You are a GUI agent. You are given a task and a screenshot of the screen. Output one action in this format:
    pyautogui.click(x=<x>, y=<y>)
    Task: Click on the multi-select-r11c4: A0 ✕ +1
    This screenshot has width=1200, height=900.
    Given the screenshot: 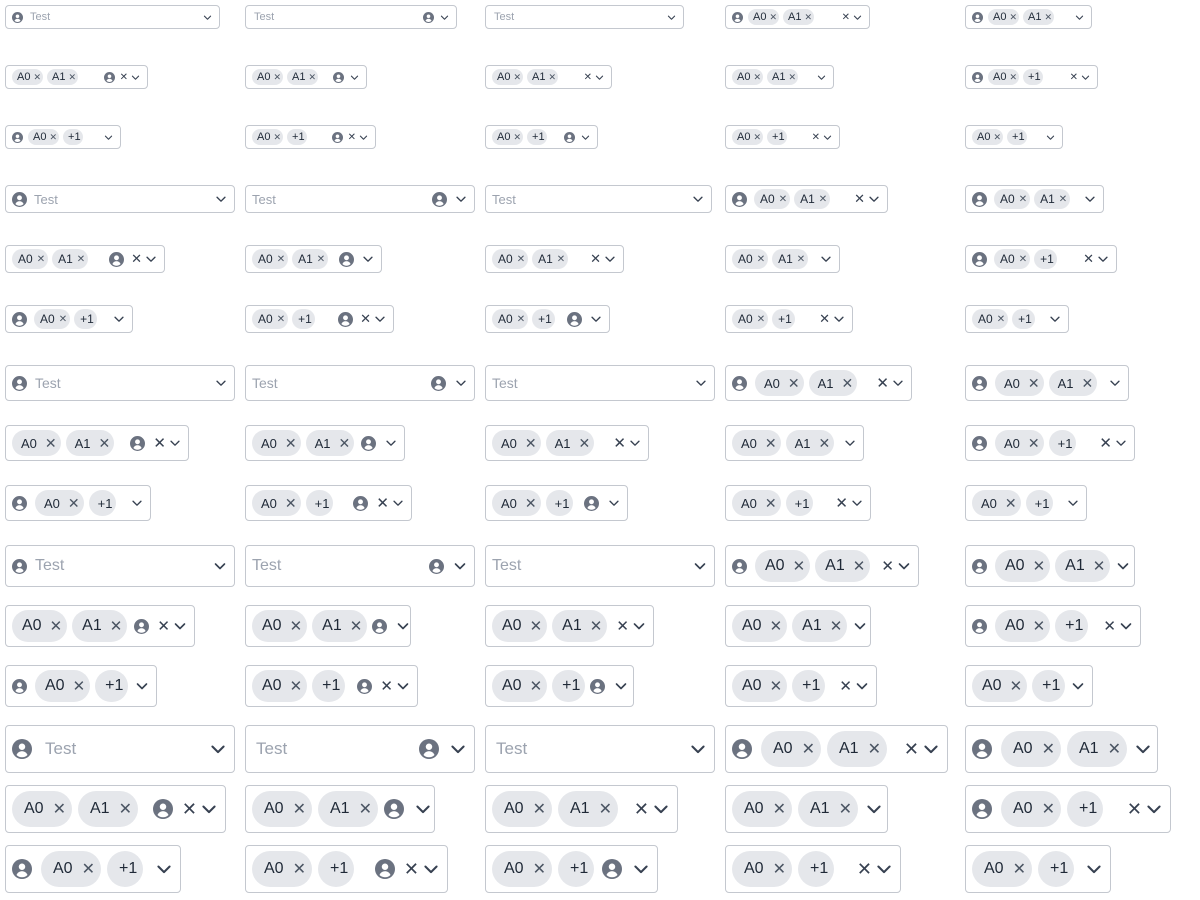 What is the action you would take?
    pyautogui.click(x=1029, y=686)
    